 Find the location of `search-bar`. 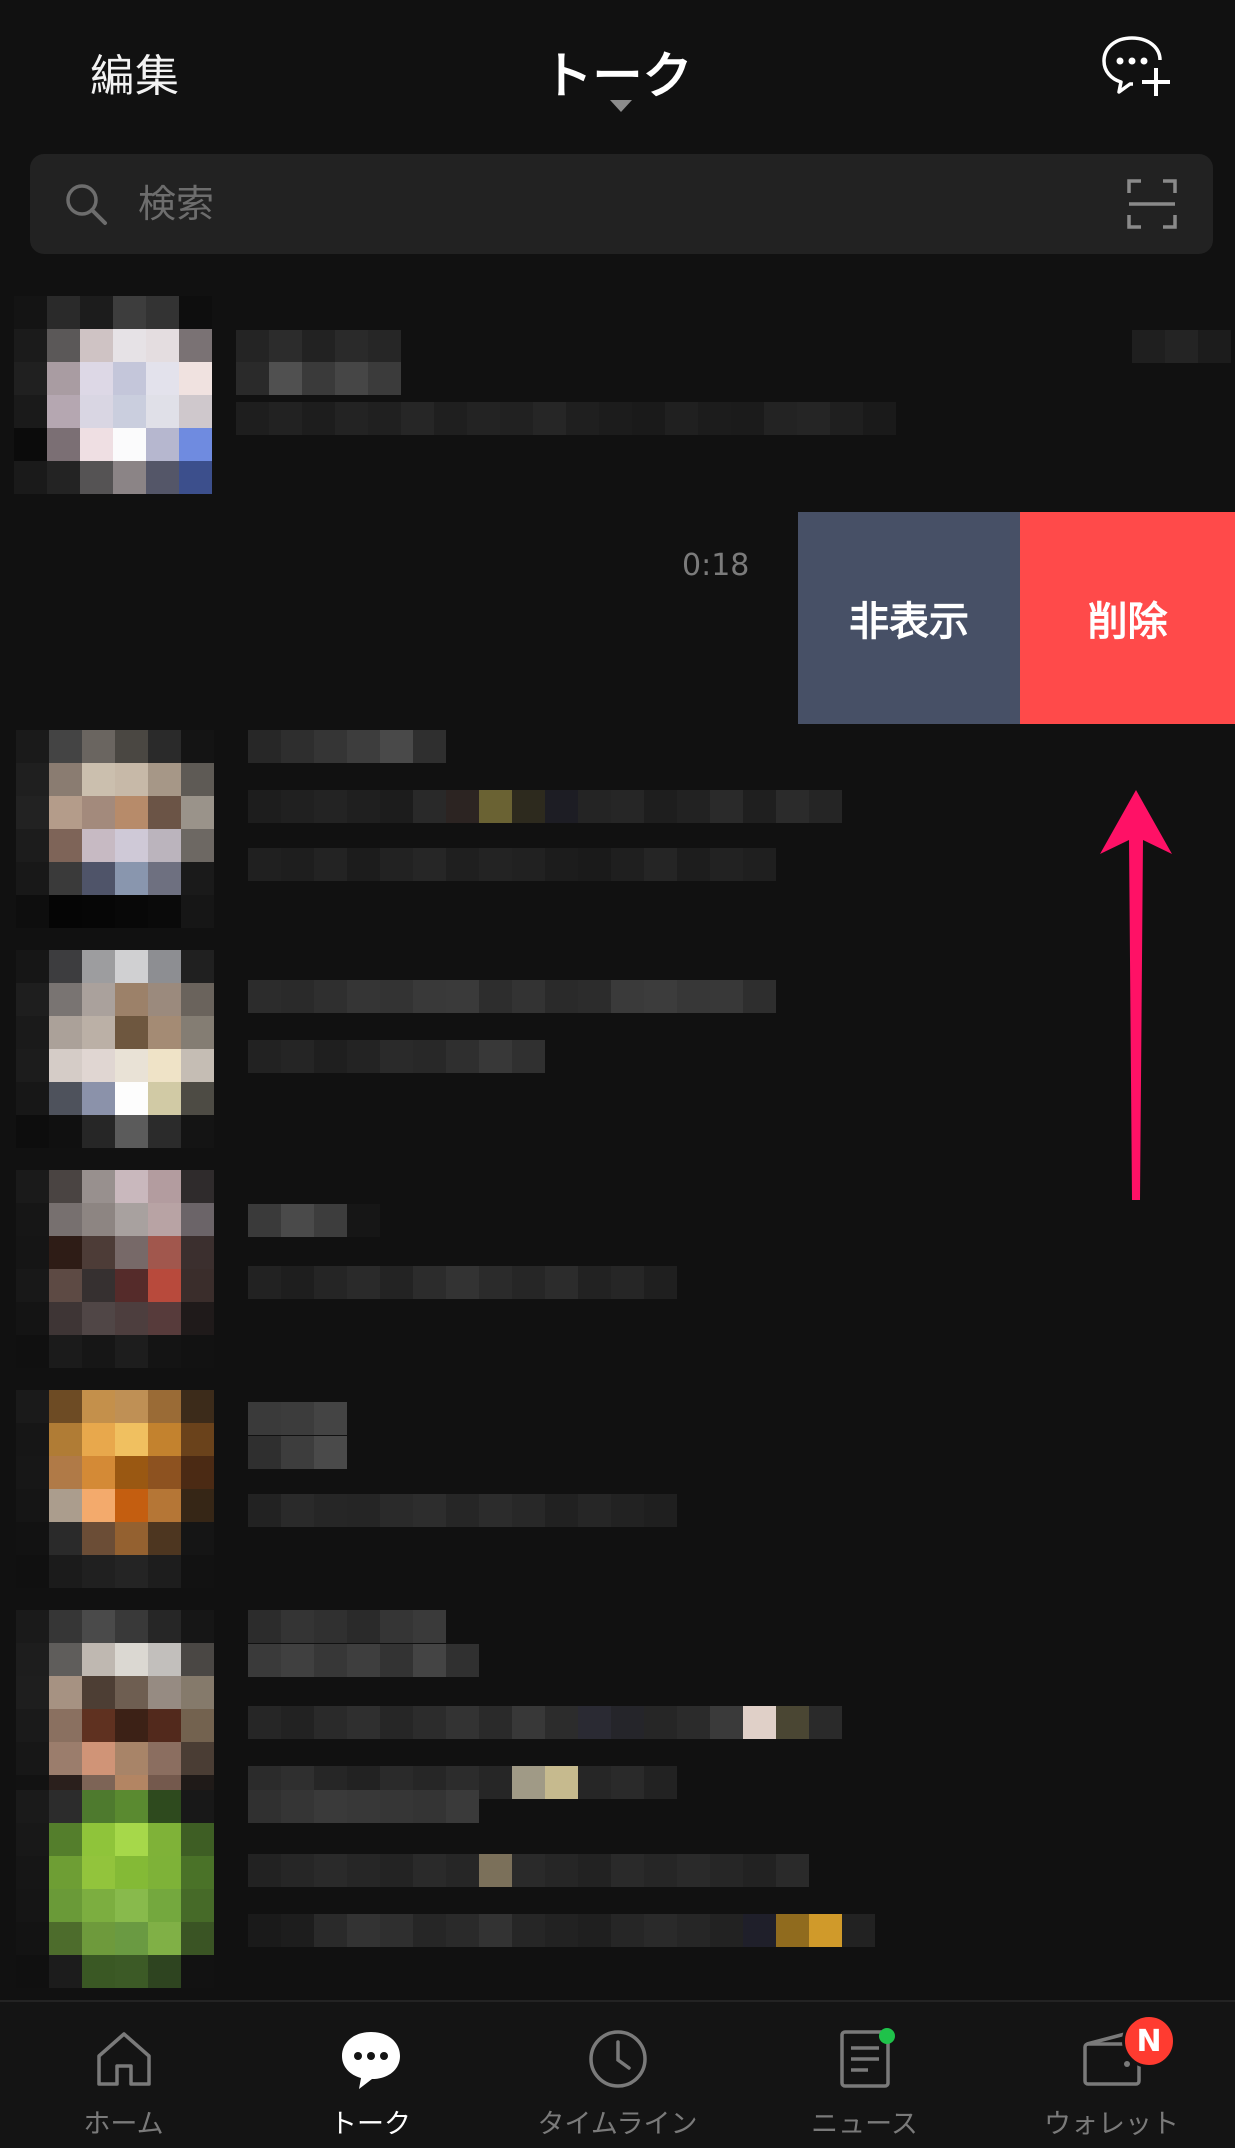

search-bar is located at coordinates (621, 204).